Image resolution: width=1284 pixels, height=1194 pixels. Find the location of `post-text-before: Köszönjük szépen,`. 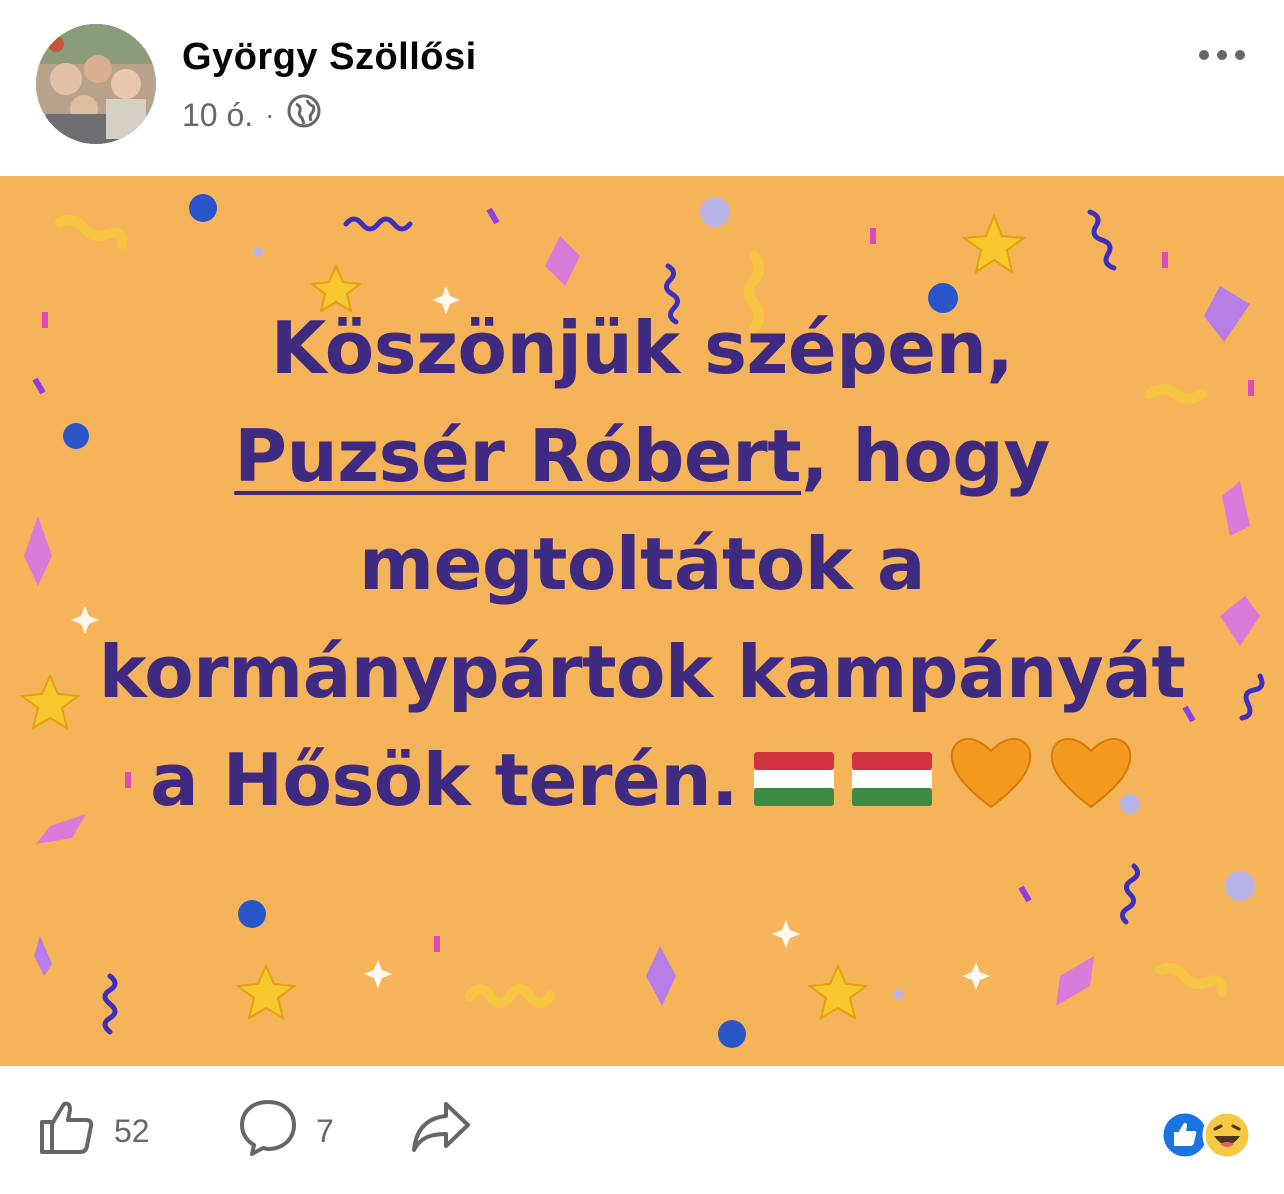

post-text-before: Köszönjük szépen, is located at coordinates (642, 348).